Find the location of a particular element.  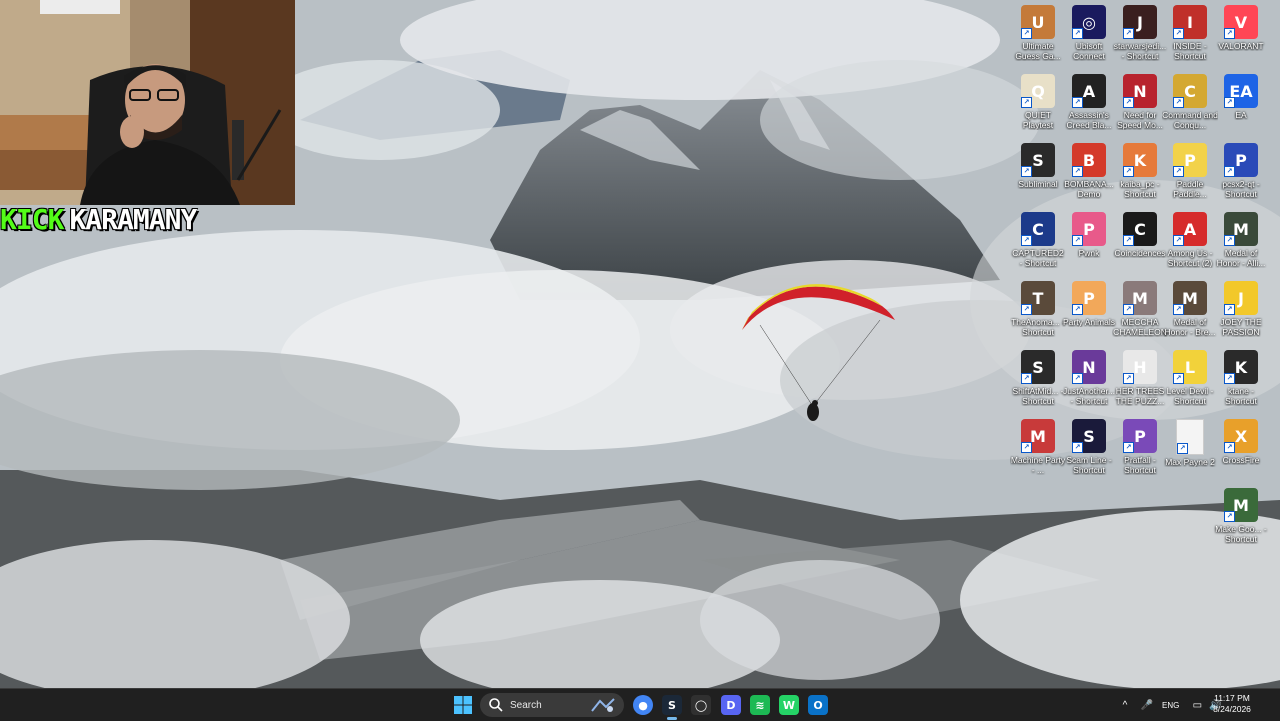

desktop-icon: C ↗ Coincidences is located at coordinates (1140, 243).